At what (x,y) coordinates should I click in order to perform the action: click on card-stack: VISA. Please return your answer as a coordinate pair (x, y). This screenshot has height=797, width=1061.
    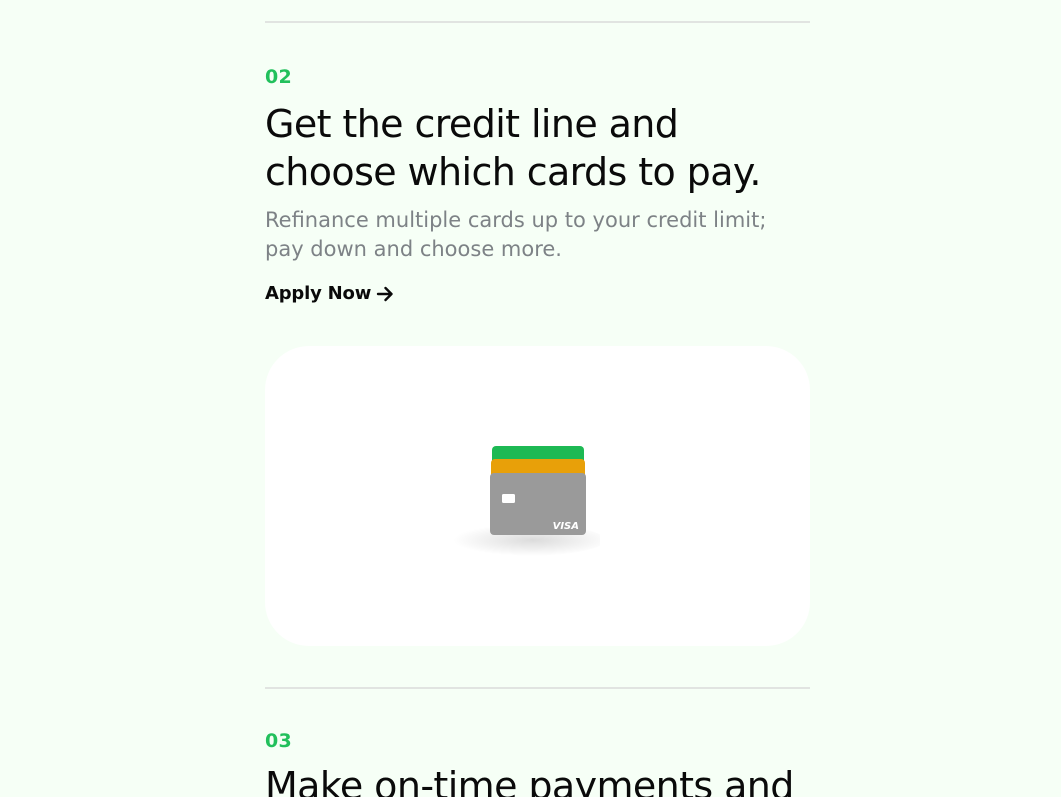
    Looking at the image, I should click on (522, 501).